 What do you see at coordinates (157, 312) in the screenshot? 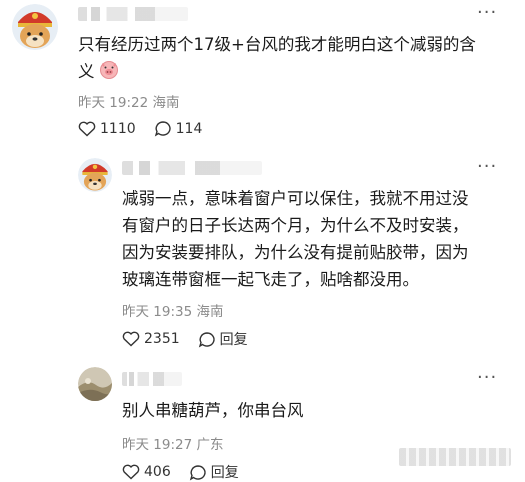
I see `timestamp: 昨天 19:35` at bounding box center [157, 312].